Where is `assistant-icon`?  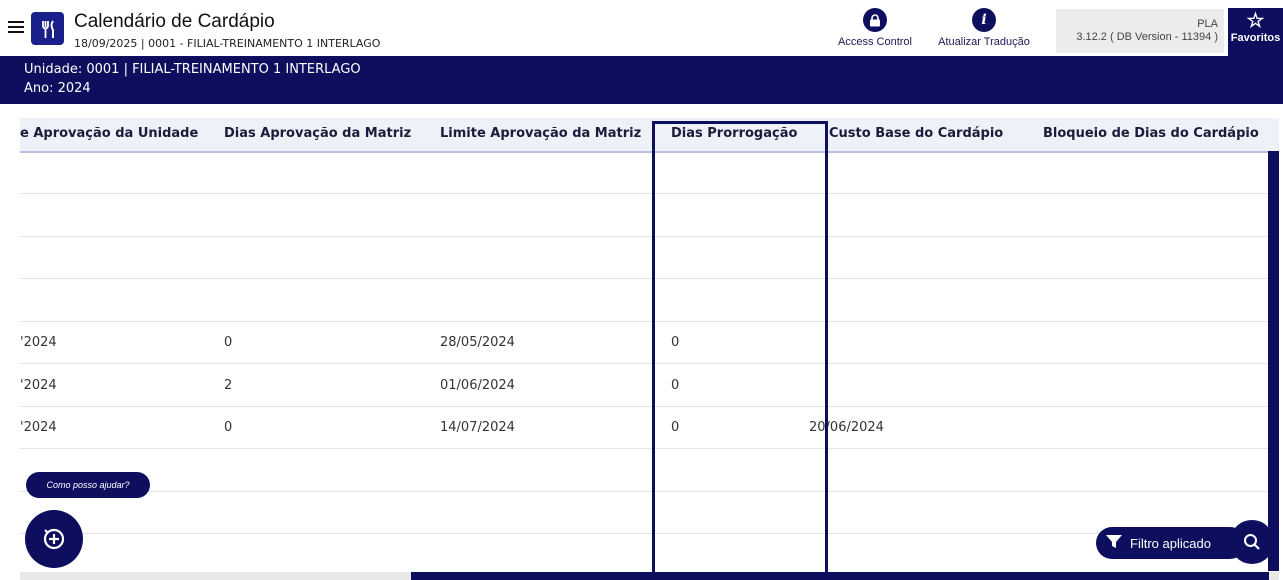 assistant-icon is located at coordinates (54, 539).